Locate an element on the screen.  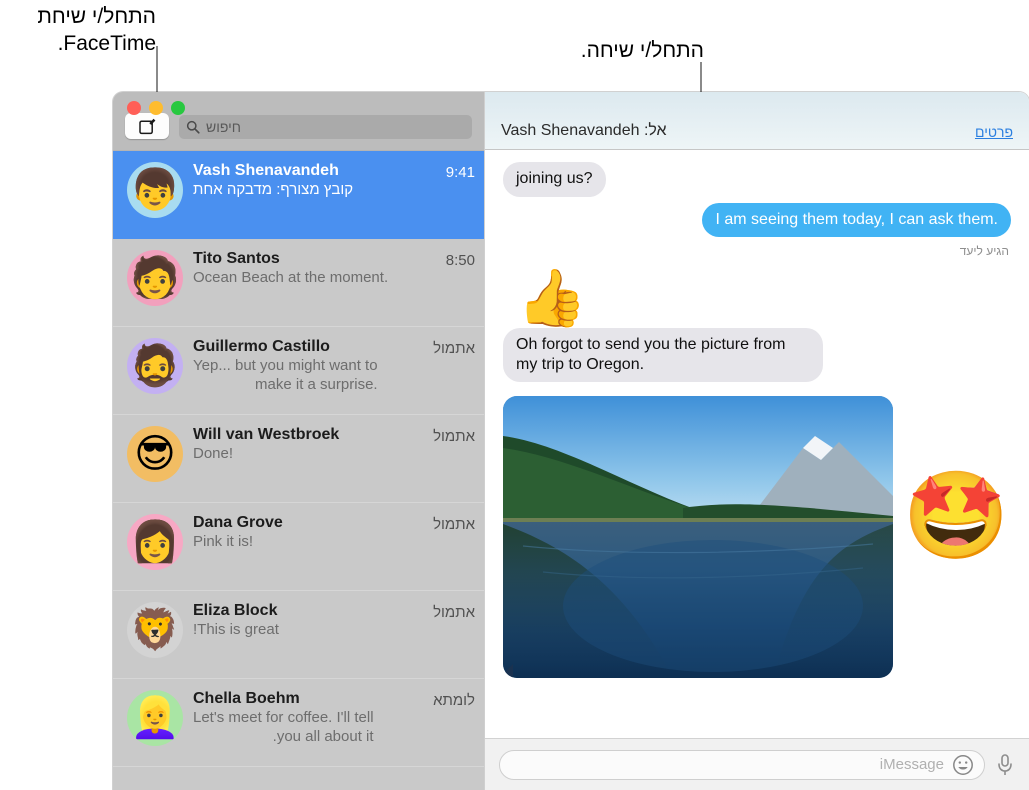
conversation-text: Tito Santos .Ocean Beach at the moment is located at coordinates (314, 269).